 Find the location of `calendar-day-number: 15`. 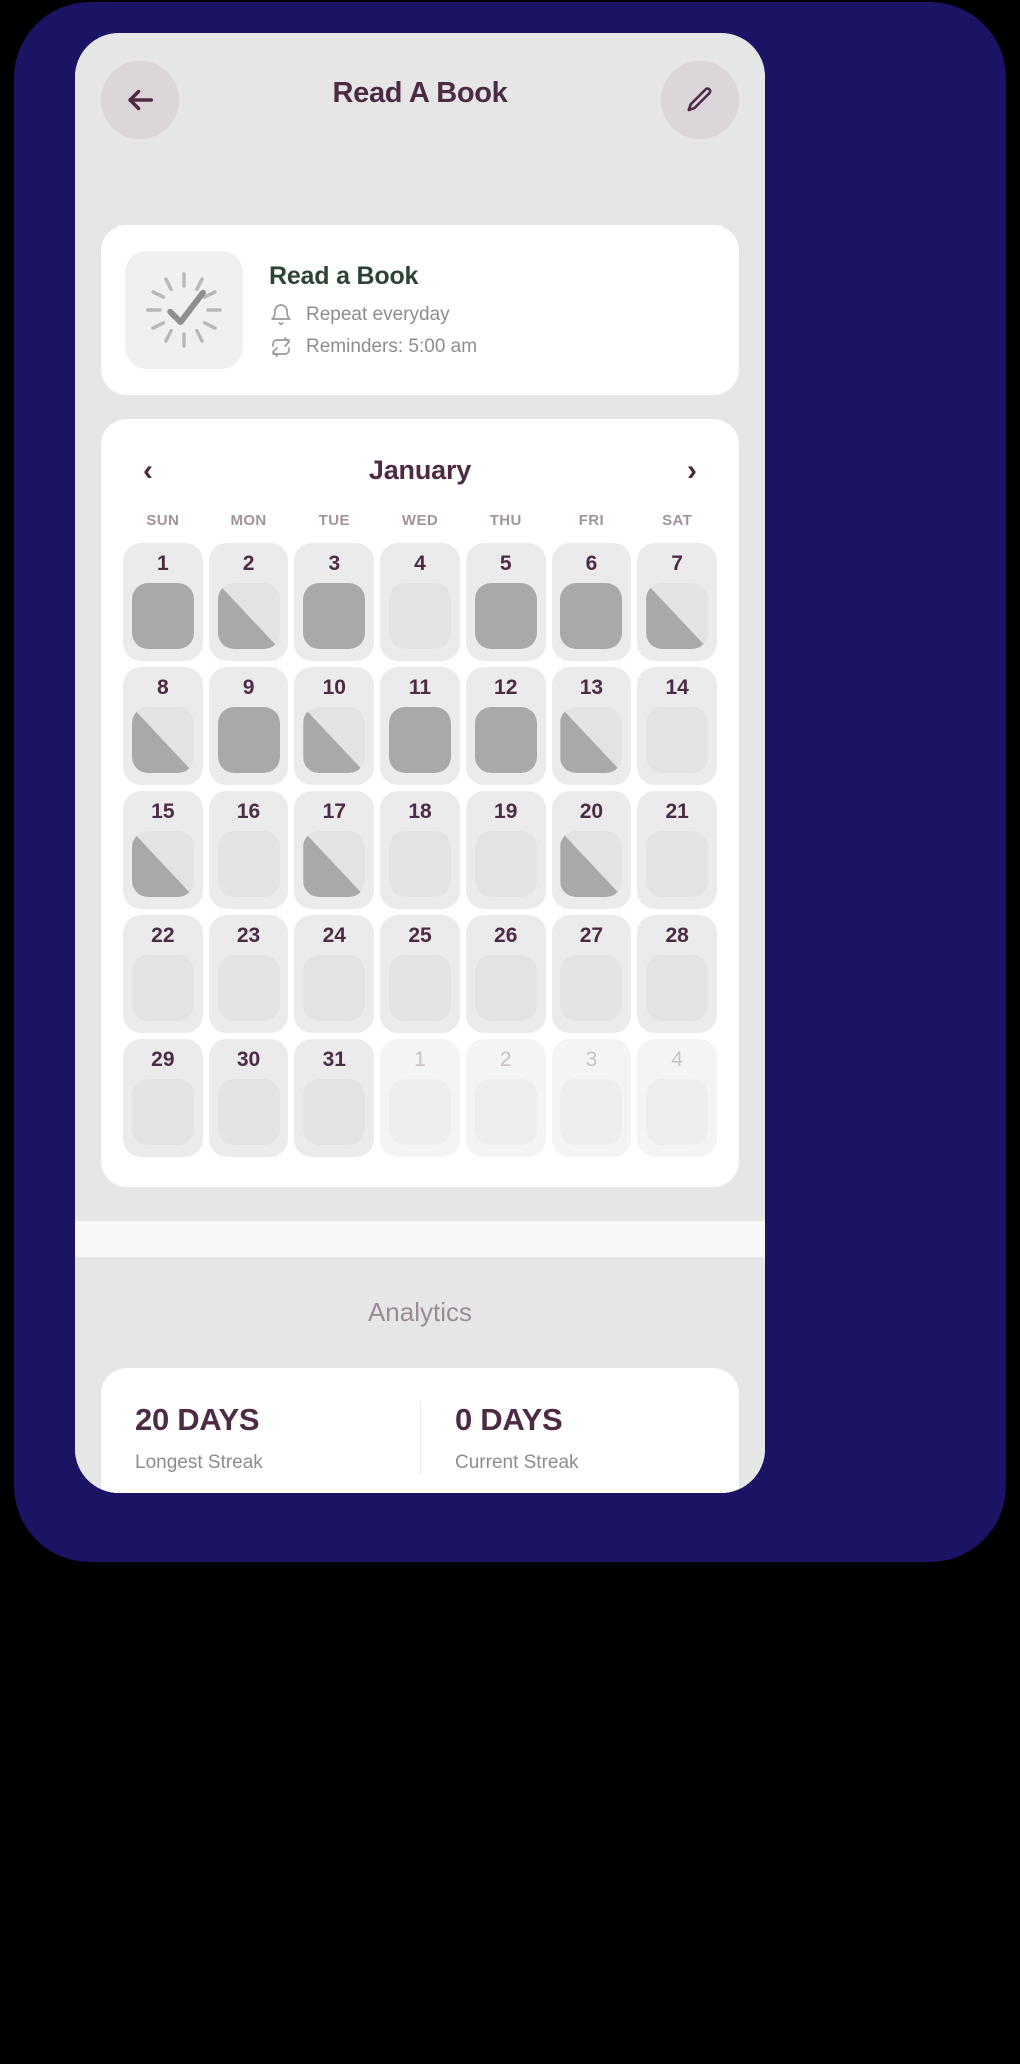

calendar-day-number: 15 is located at coordinates (163, 811).